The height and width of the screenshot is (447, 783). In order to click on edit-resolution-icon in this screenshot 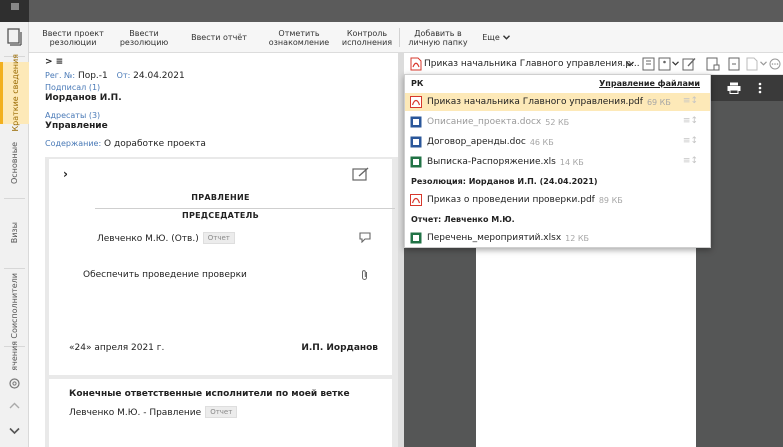, I will do `click(361, 174)`.